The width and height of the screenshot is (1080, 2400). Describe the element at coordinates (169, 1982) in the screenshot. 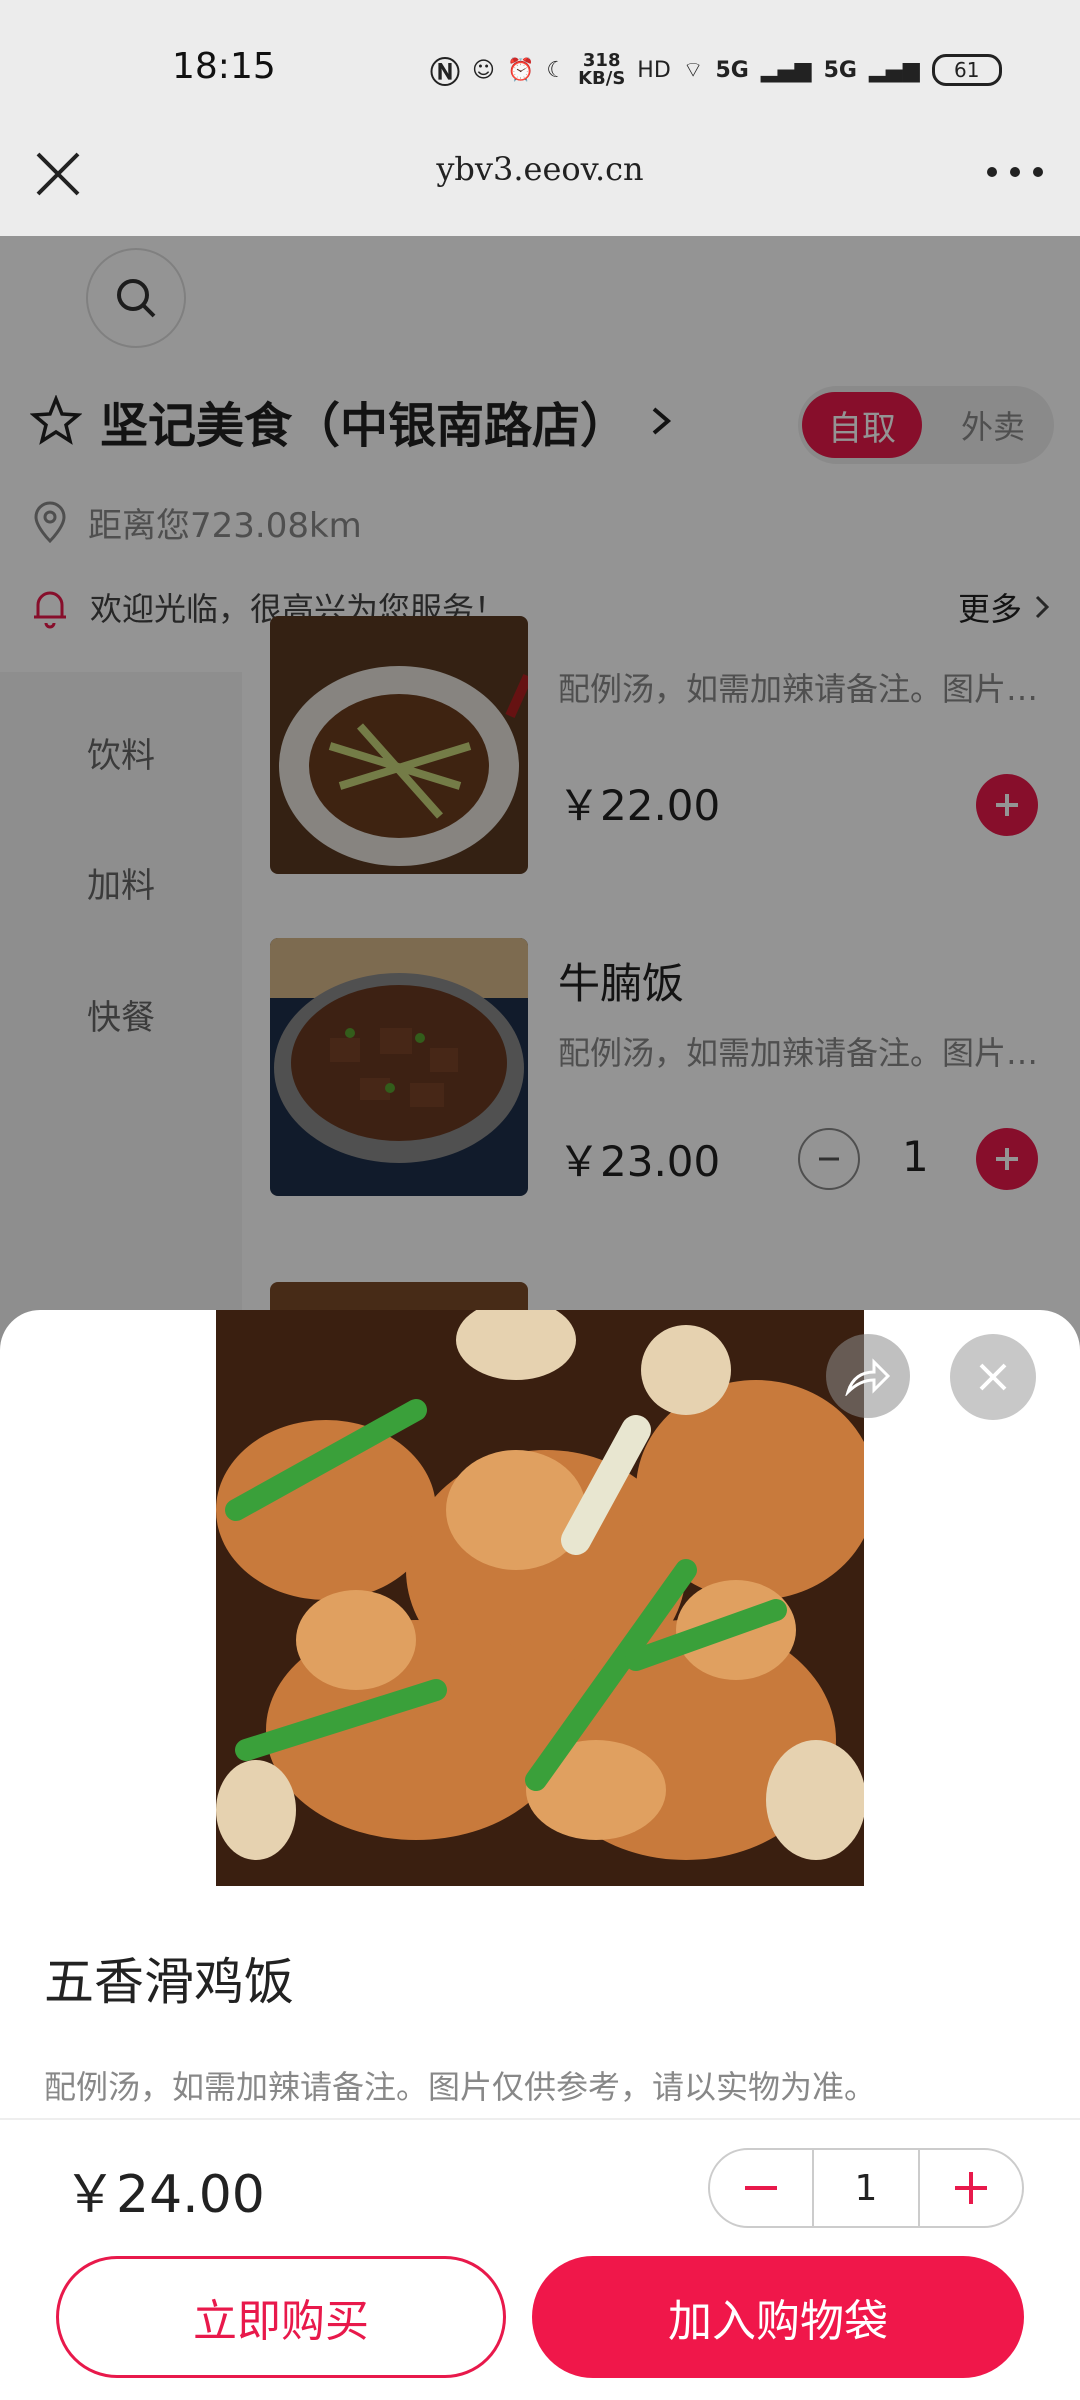

I see `product-name: 五香滑鸡饭` at that location.